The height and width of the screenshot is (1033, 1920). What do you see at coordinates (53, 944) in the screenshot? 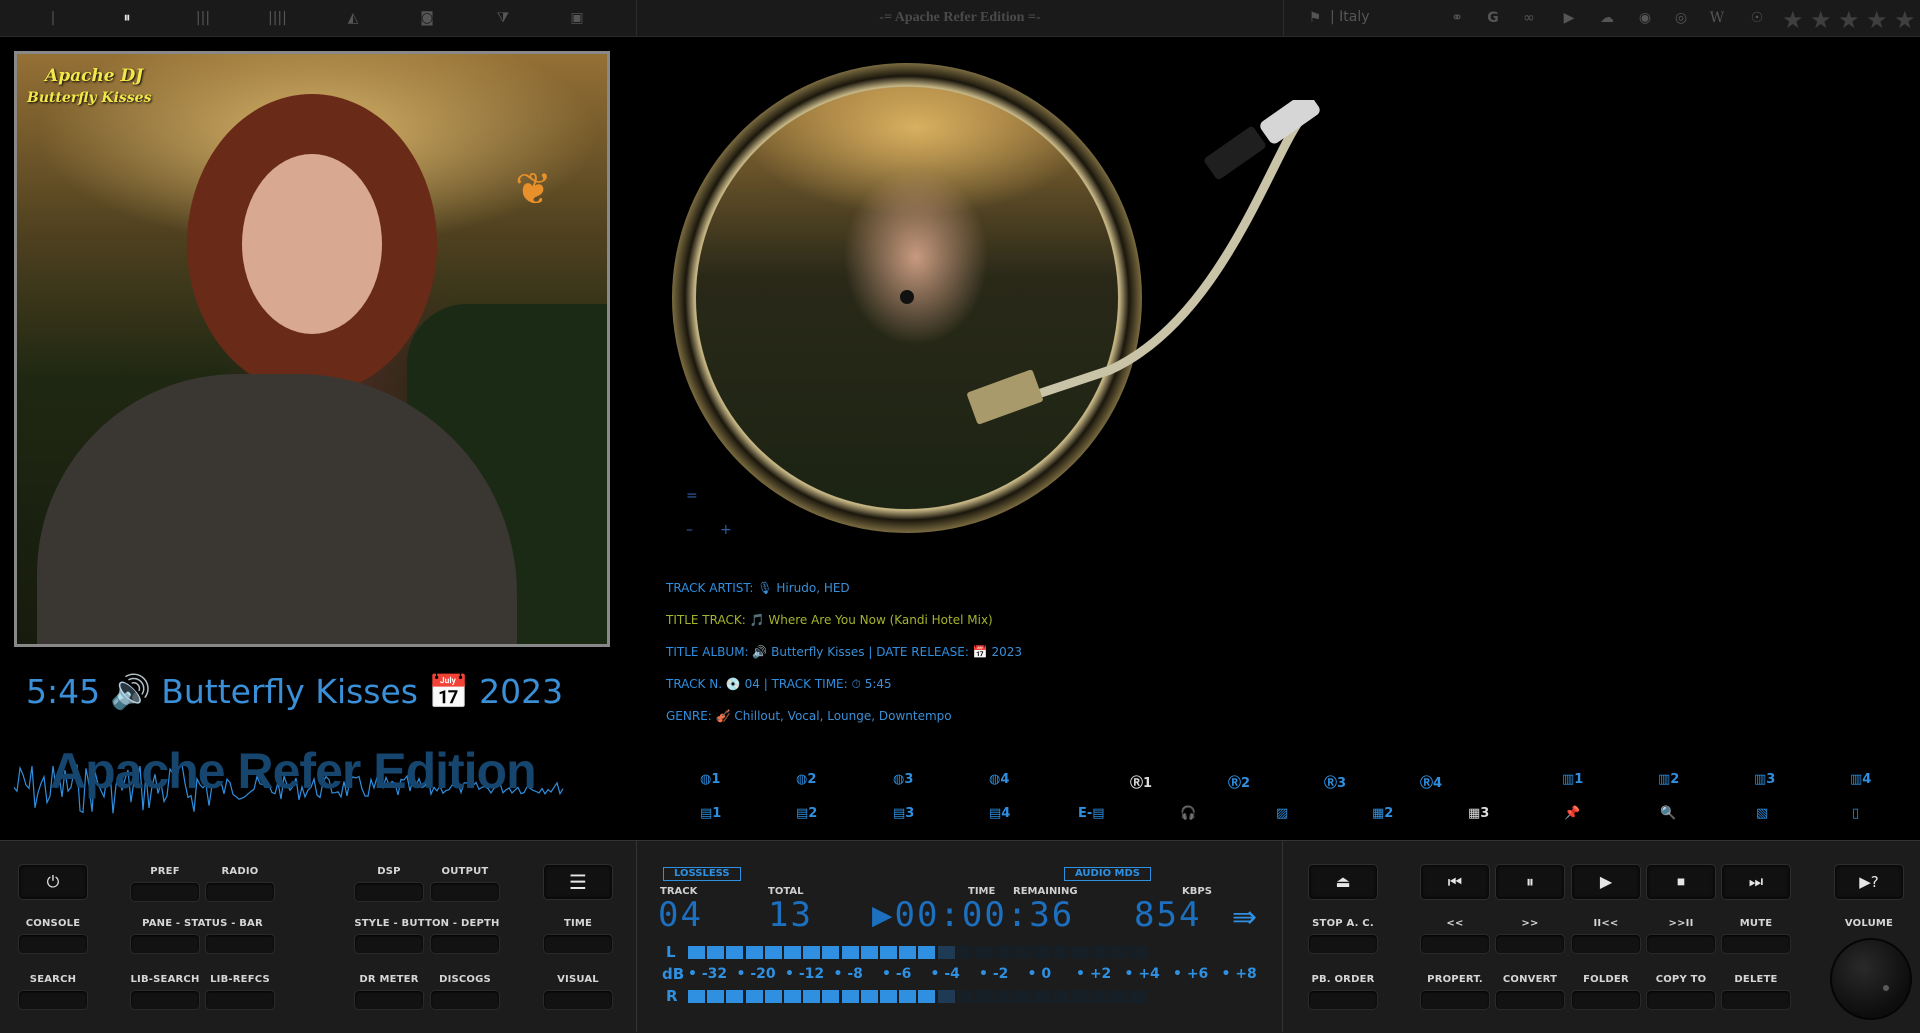
I see `console-button` at bounding box center [53, 944].